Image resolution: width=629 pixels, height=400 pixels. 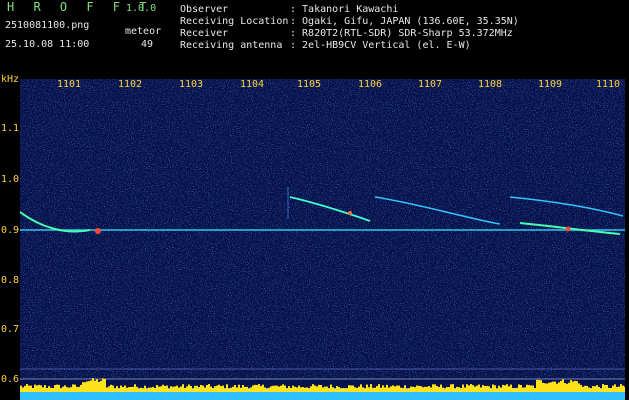 I want to click on file-name: 2510081100.png, so click(x=47, y=25).